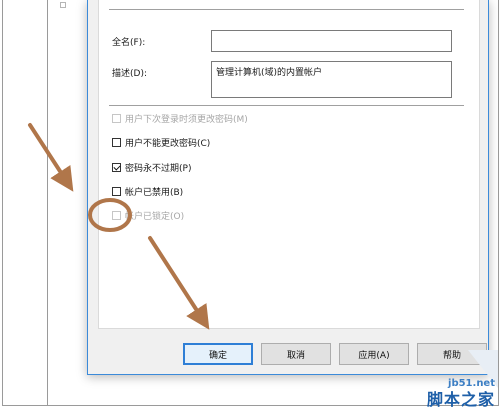 The height and width of the screenshot is (418, 500). What do you see at coordinates (168, 143) in the screenshot?
I see `checkbox-label: 用户不能更改密码(C)` at bounding box center [168, 143].